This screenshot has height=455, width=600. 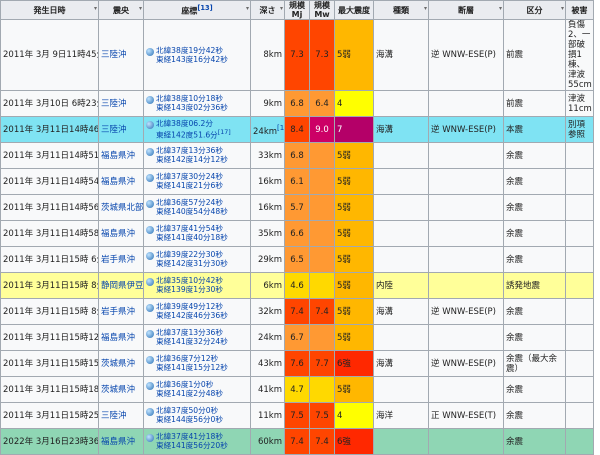 What do you see at coordinates (189, 98) in the screenshot?
I see `lat-link: 北緯38度10分18秒` at bounding box center [189, 98].